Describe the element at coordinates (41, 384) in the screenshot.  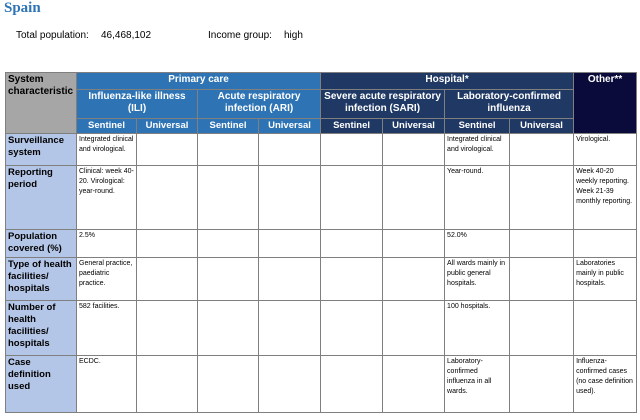
I see `row-label: Case definition used` at that location.